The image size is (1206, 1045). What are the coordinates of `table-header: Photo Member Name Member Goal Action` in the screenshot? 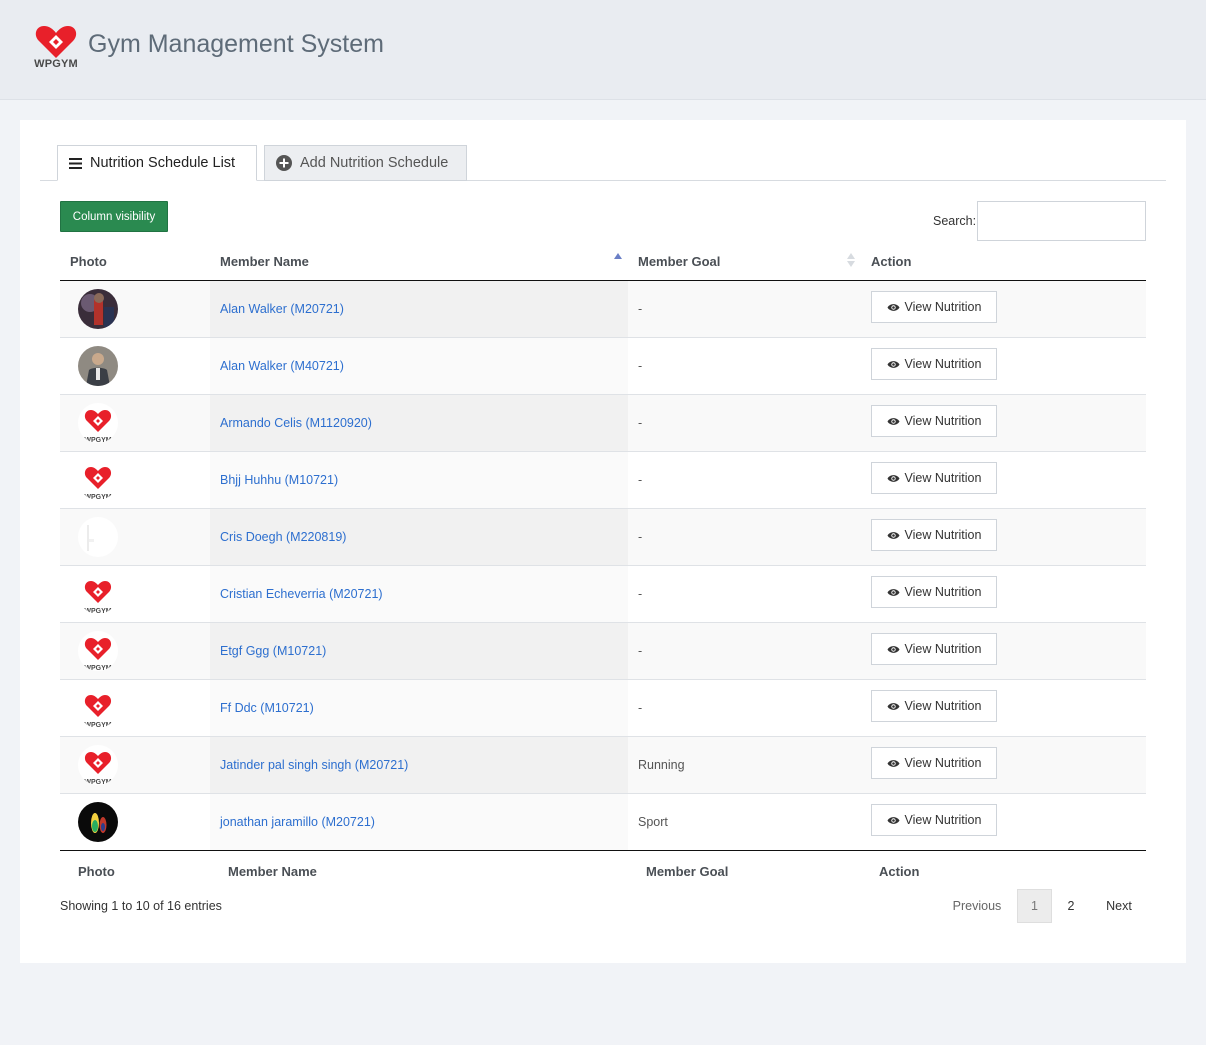 It's located at (603, 261).